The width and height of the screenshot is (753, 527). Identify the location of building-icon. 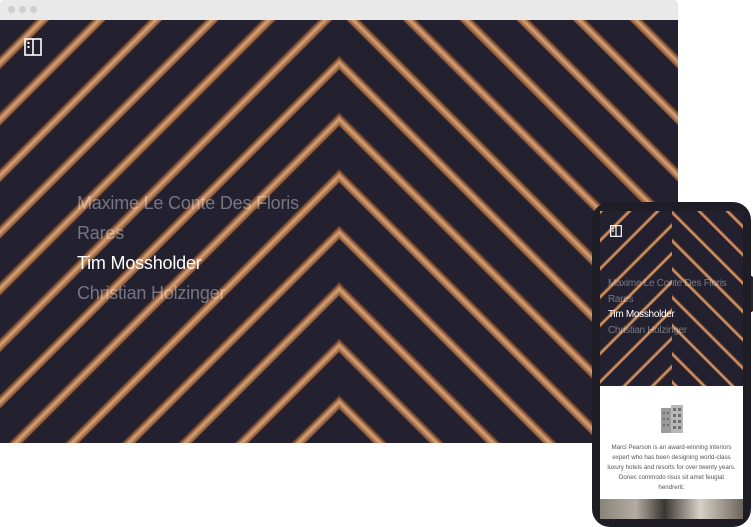
(672, 419).